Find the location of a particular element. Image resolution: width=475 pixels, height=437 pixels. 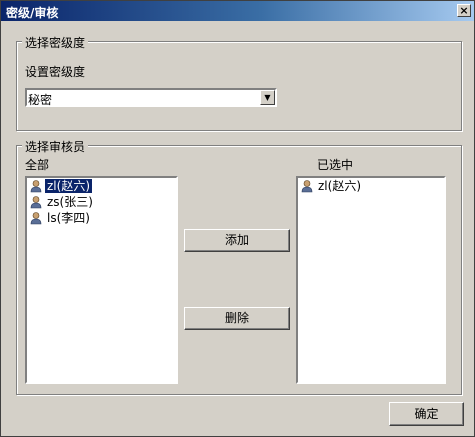

close-button: × is located at coordinates (464, 10).